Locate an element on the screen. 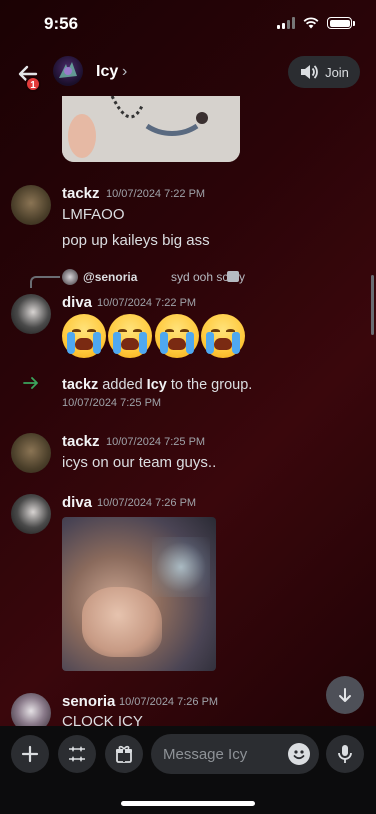 This screenshot has height=814, width=376. battery-icon is located at coordinates (341, 23).